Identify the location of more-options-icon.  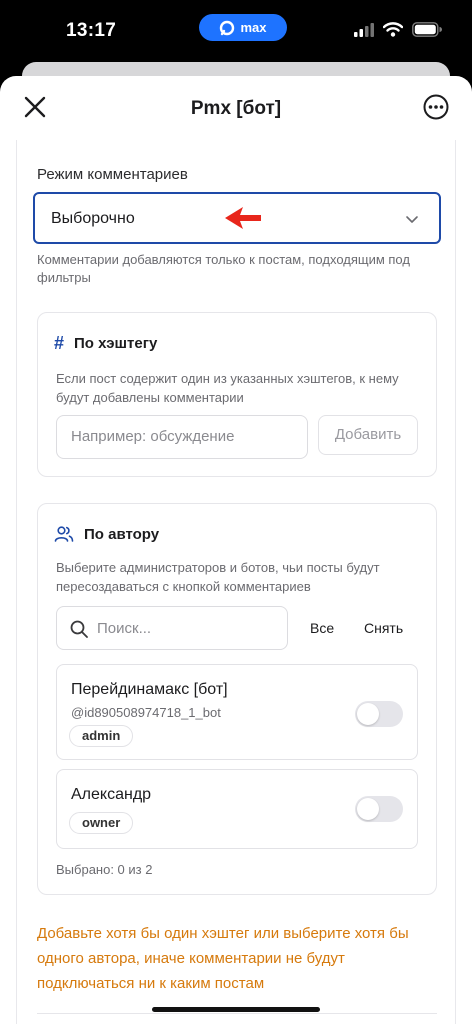
(436, 107).